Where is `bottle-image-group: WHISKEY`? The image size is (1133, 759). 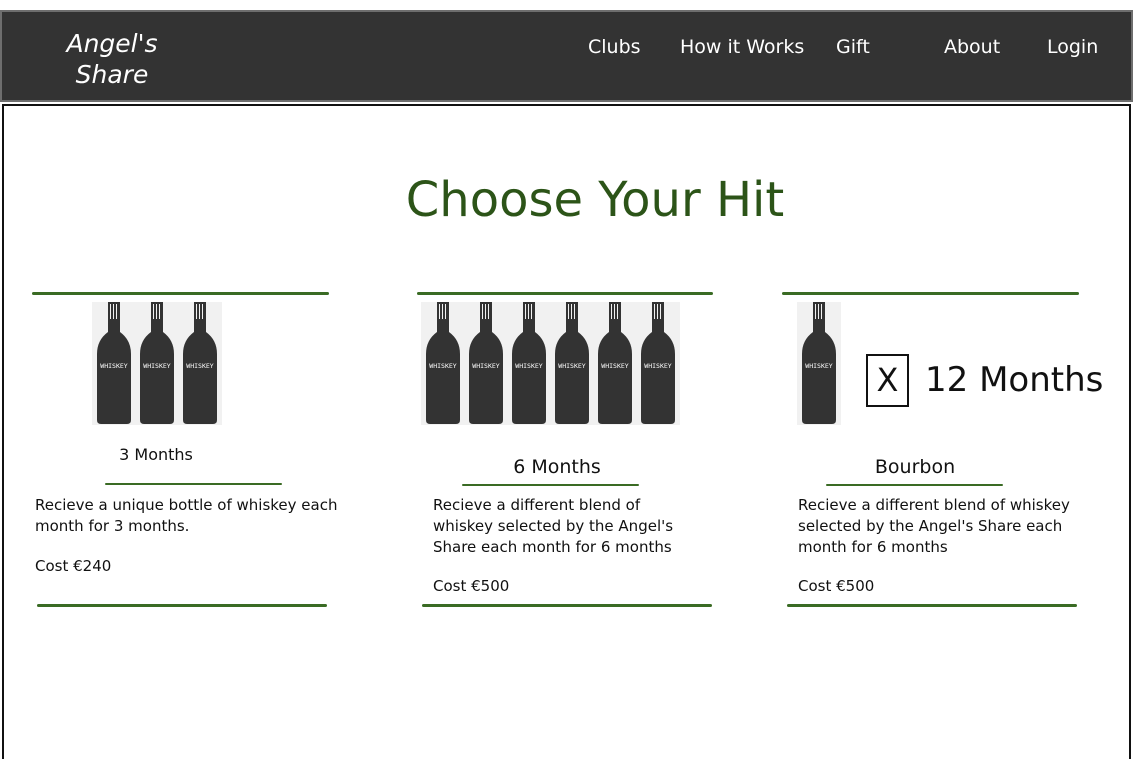
bottle-image-group: WHISKEY is located at coordinates (819, 363).